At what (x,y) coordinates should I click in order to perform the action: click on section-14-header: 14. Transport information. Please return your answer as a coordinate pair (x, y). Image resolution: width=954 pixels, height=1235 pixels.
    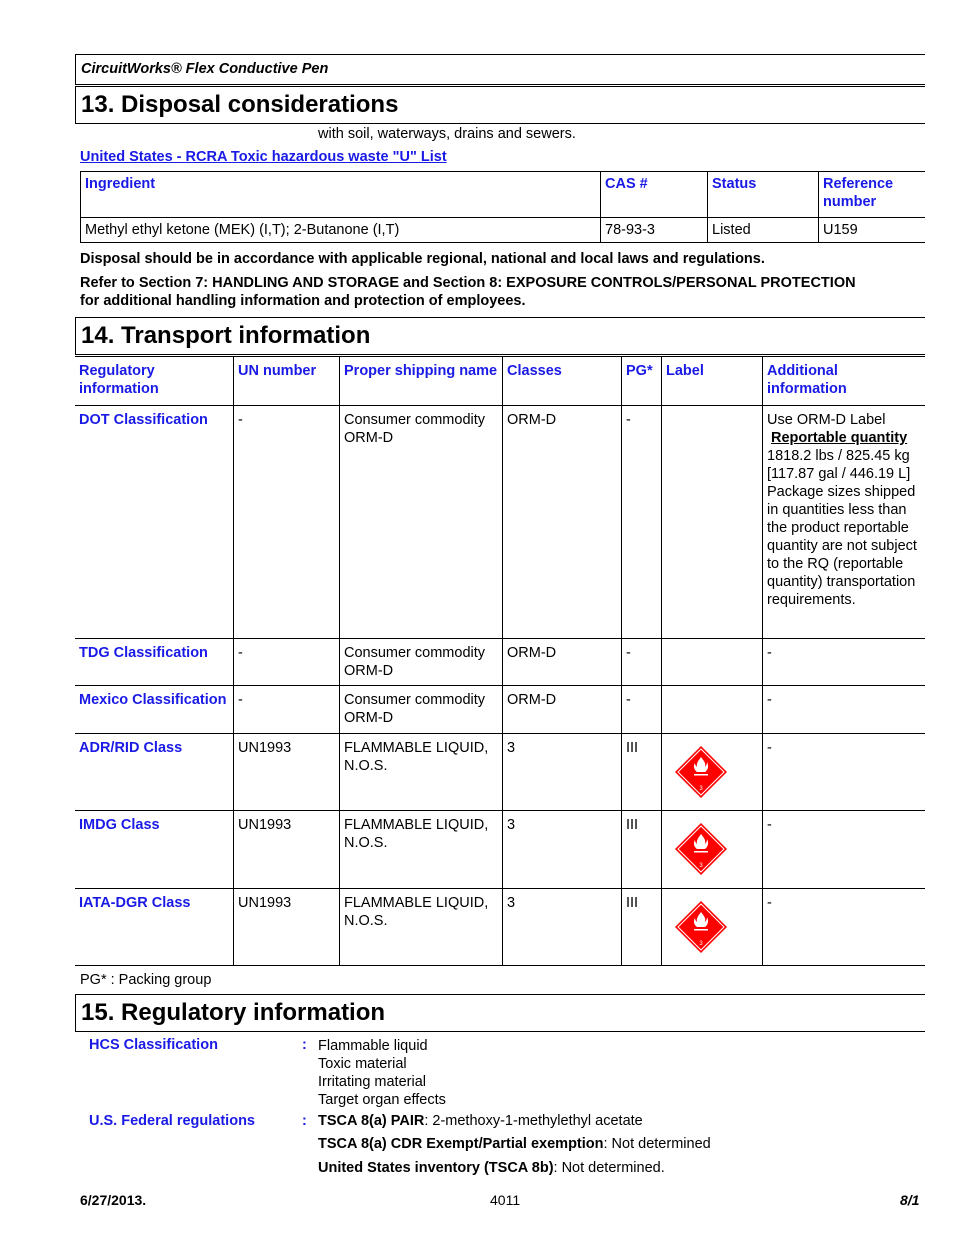
    Looking at the image, I should click on (500, 336).